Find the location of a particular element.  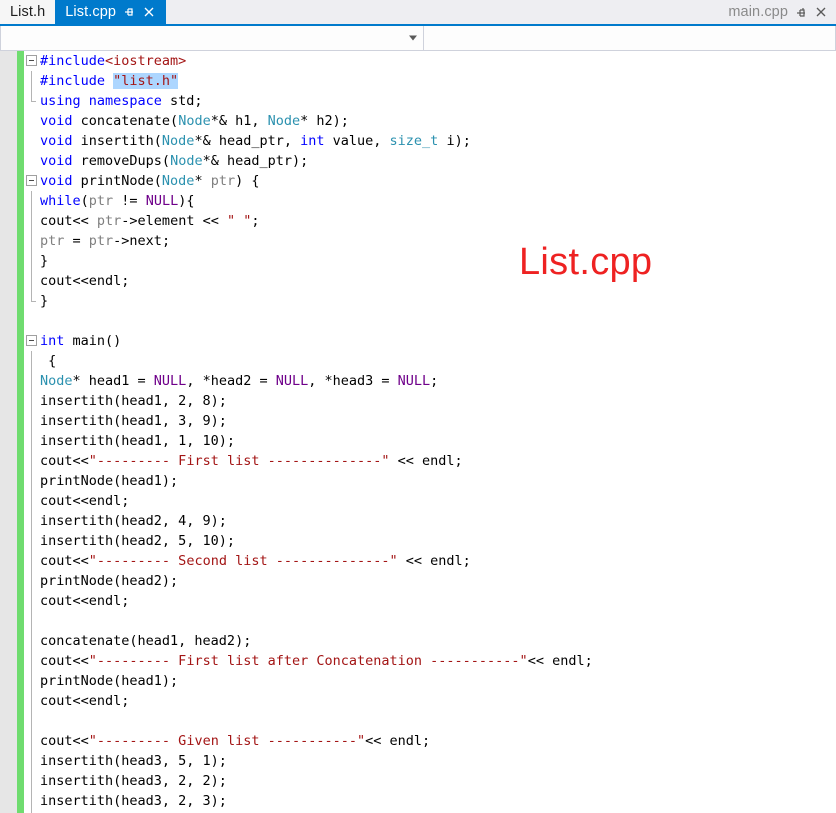

code-line: #include "list.h" is located at coordinates (430, 81).